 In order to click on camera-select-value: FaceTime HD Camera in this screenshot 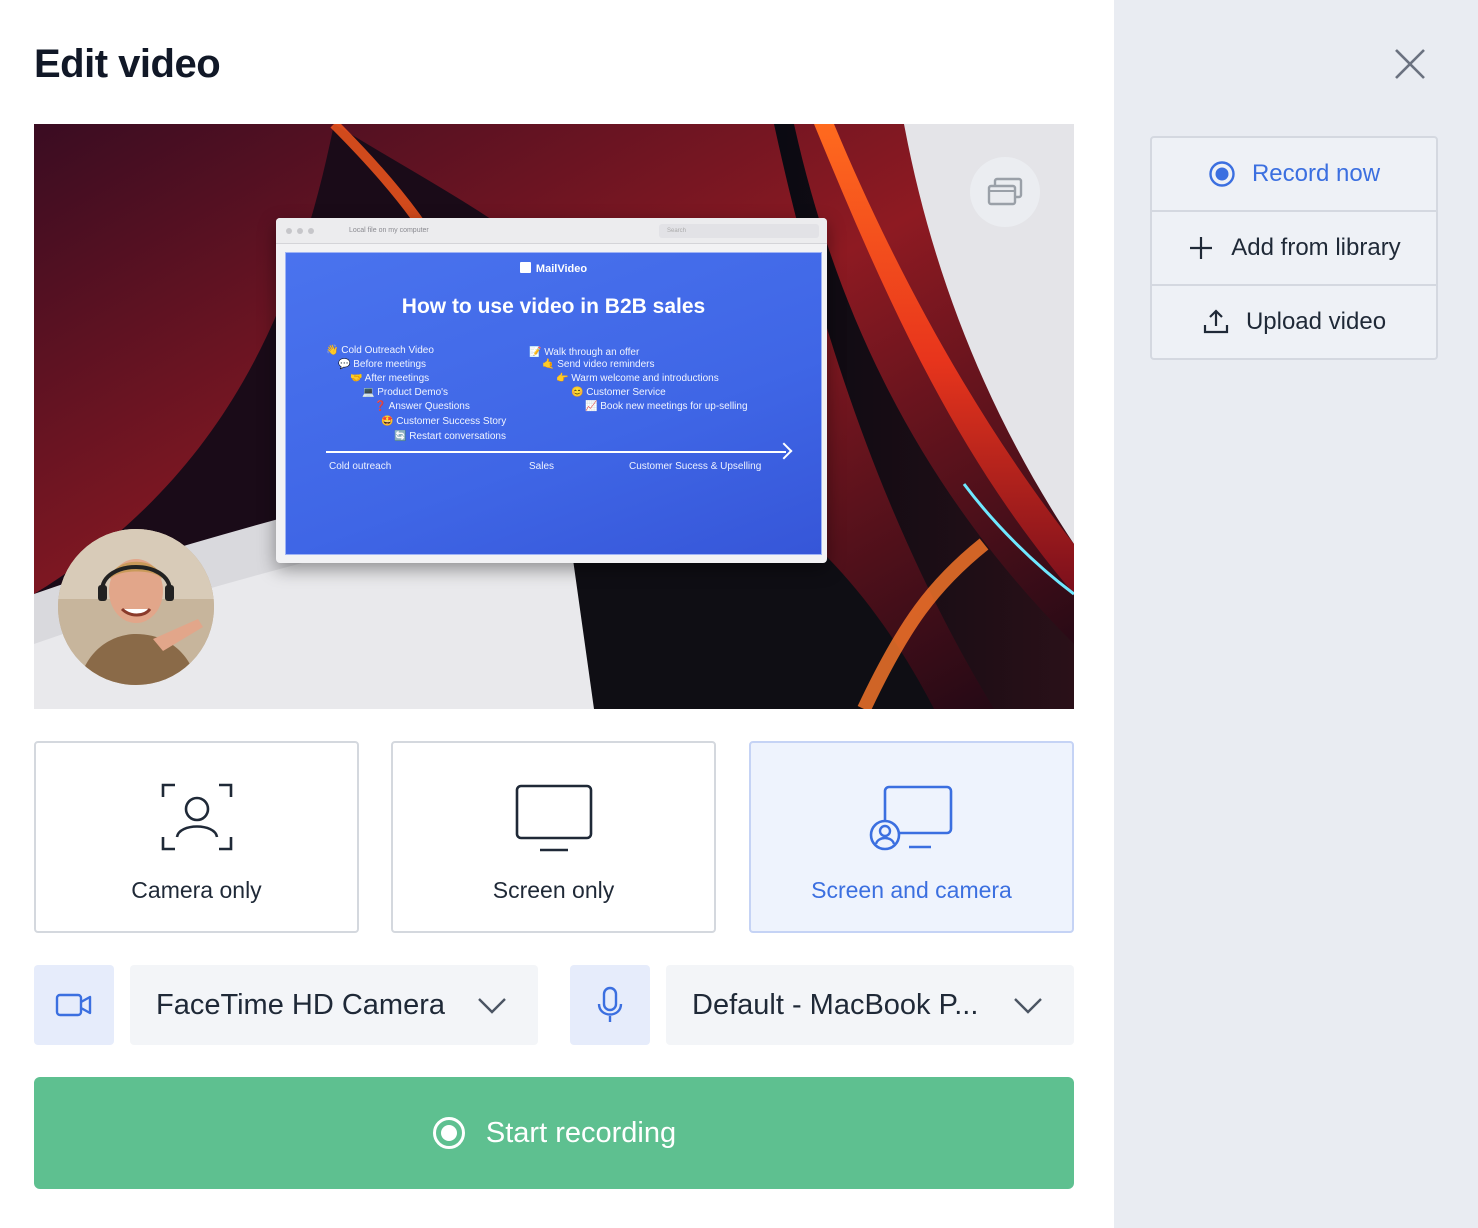, I will do `click(300, 1005)`.